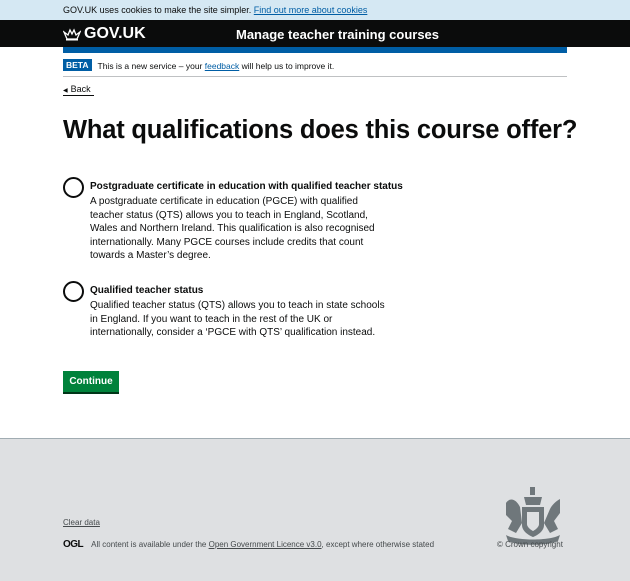 This screenshot has width=630, height=581. I want to click on phase-text-before: This is a new service – your, so click(150, 66).